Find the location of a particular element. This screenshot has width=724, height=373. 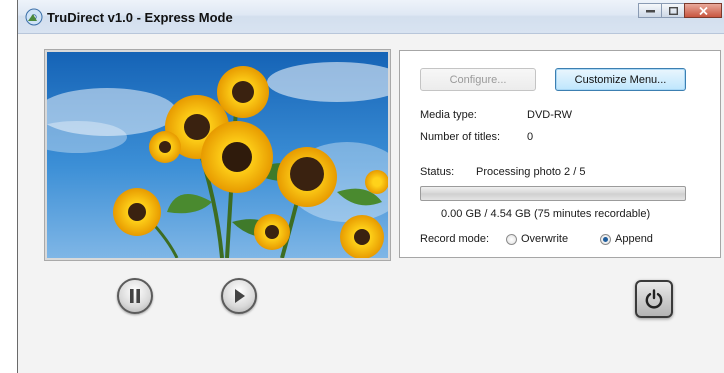

play-icon is located at coordinates (240, 296).